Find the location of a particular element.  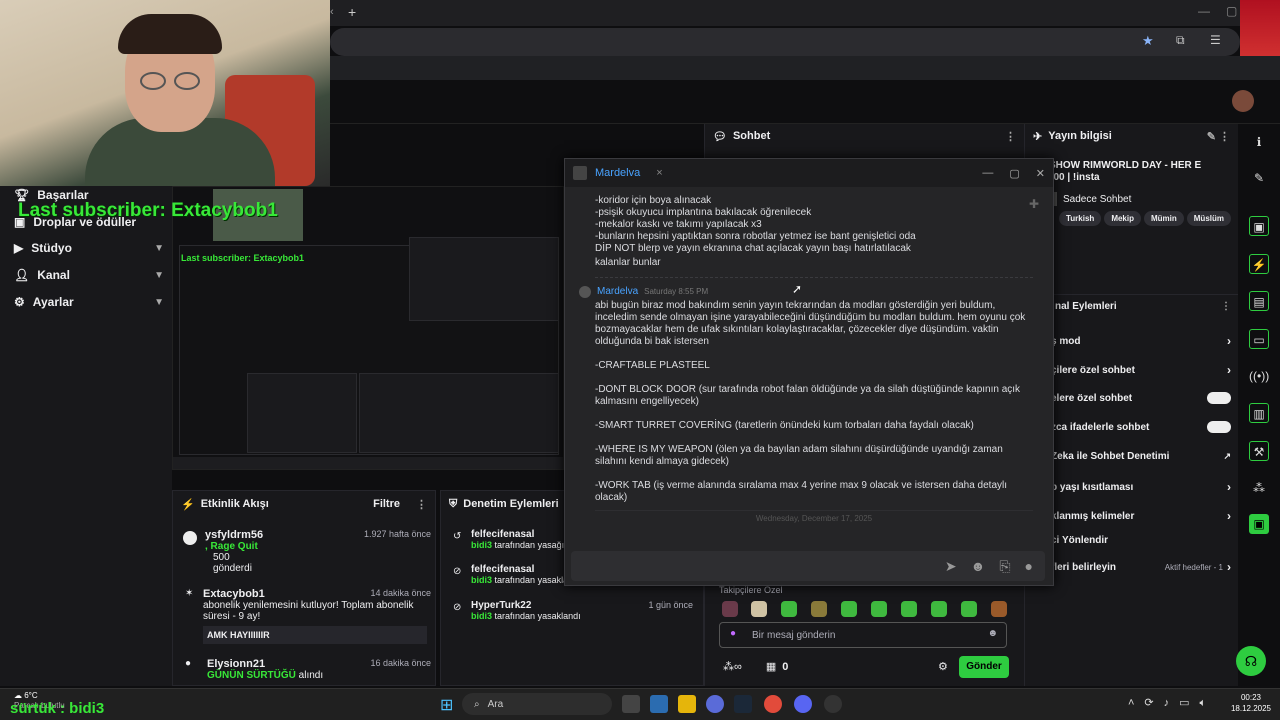

undo-icon: ↺ is located at coordinates (457, 536).